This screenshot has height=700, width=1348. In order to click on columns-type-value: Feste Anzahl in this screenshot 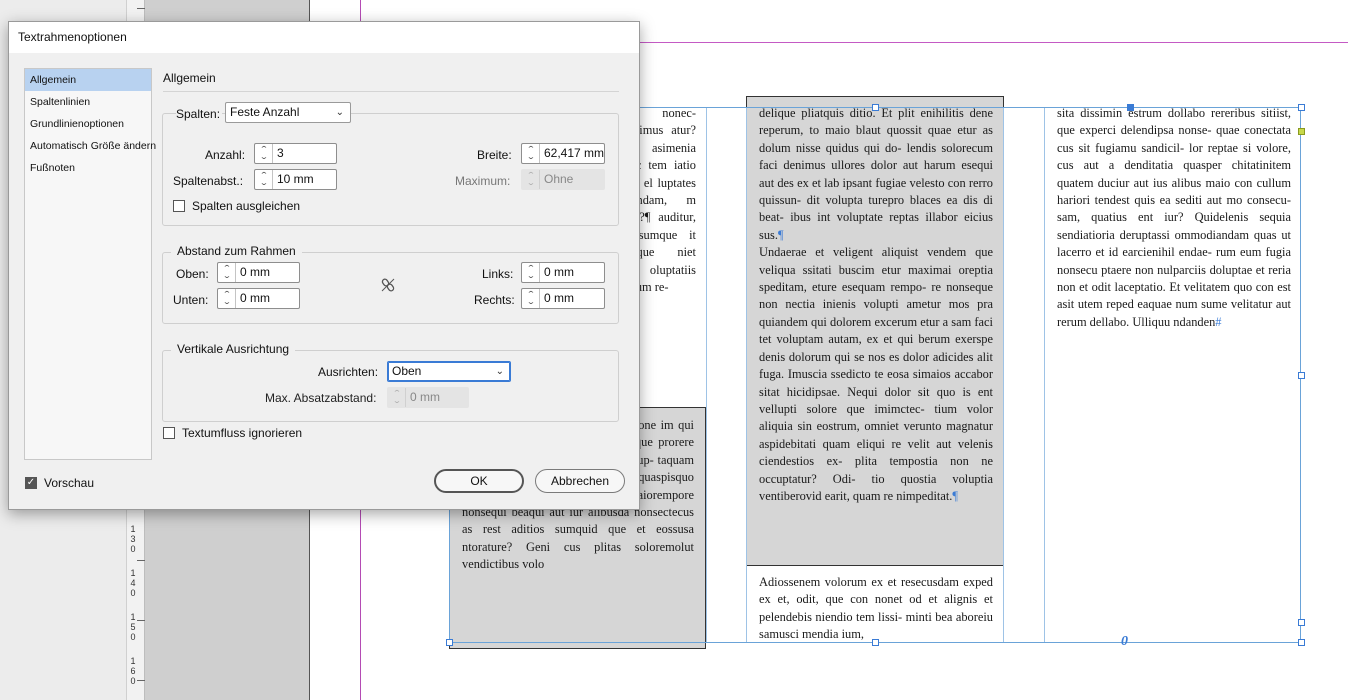, I will do `click(265, 112)`.